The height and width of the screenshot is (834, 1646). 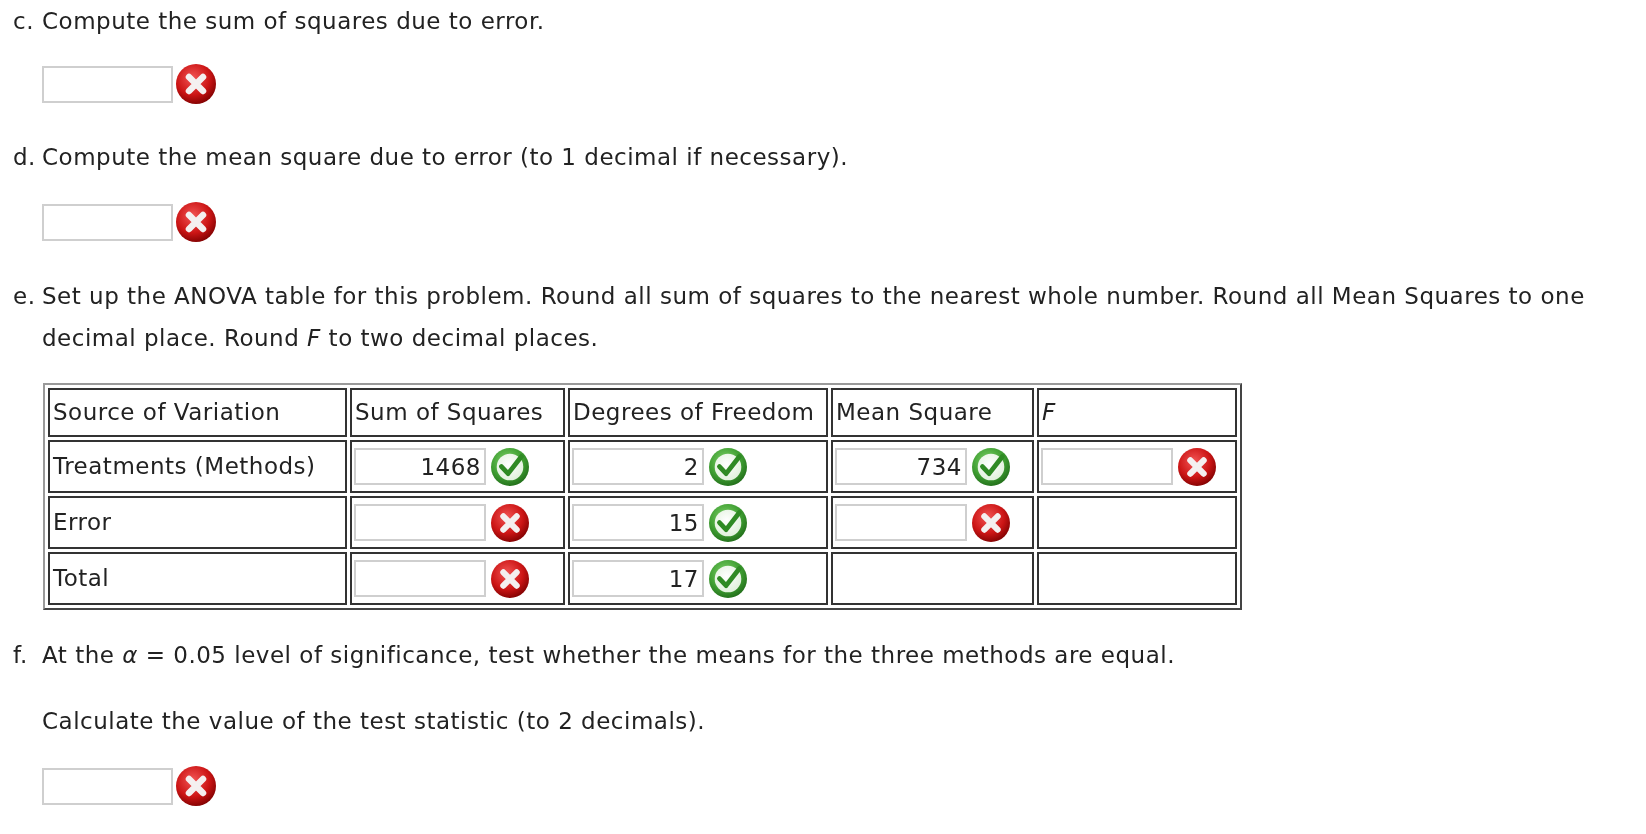 I want to click on answer-field: 15, so click(x=638, y=522).